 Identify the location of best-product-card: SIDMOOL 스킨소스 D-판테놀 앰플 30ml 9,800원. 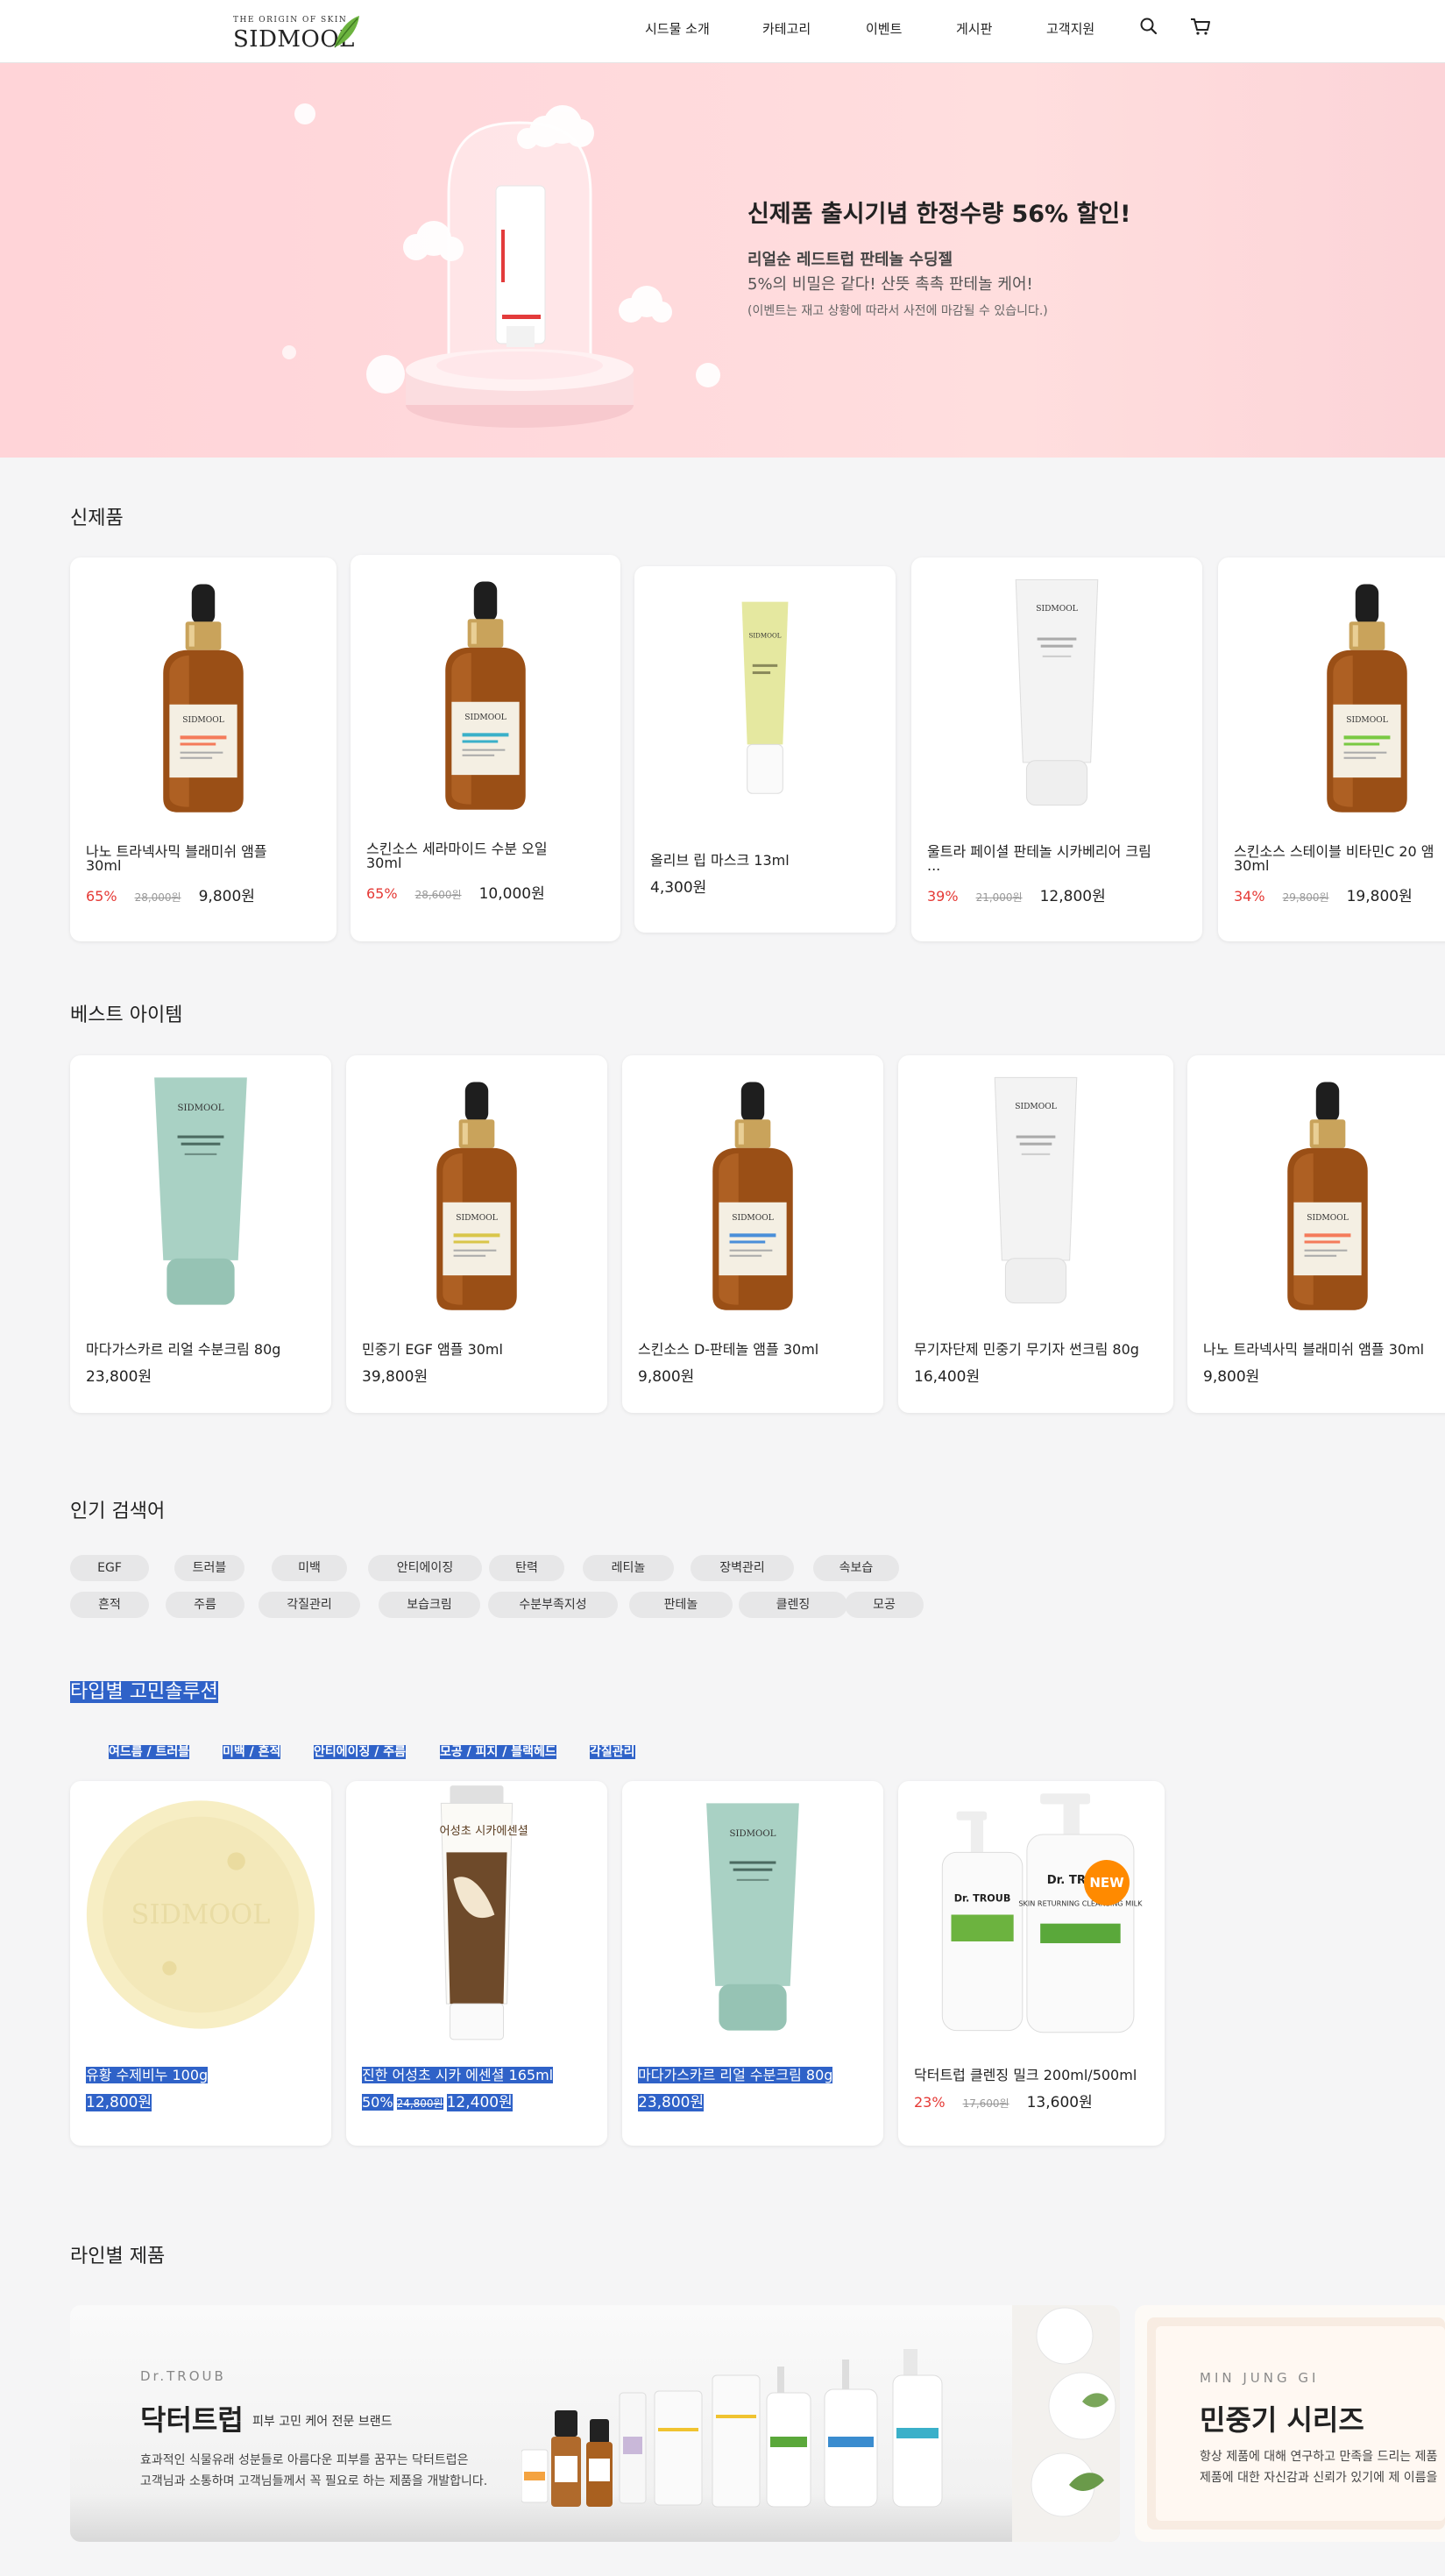
(752, 1234).